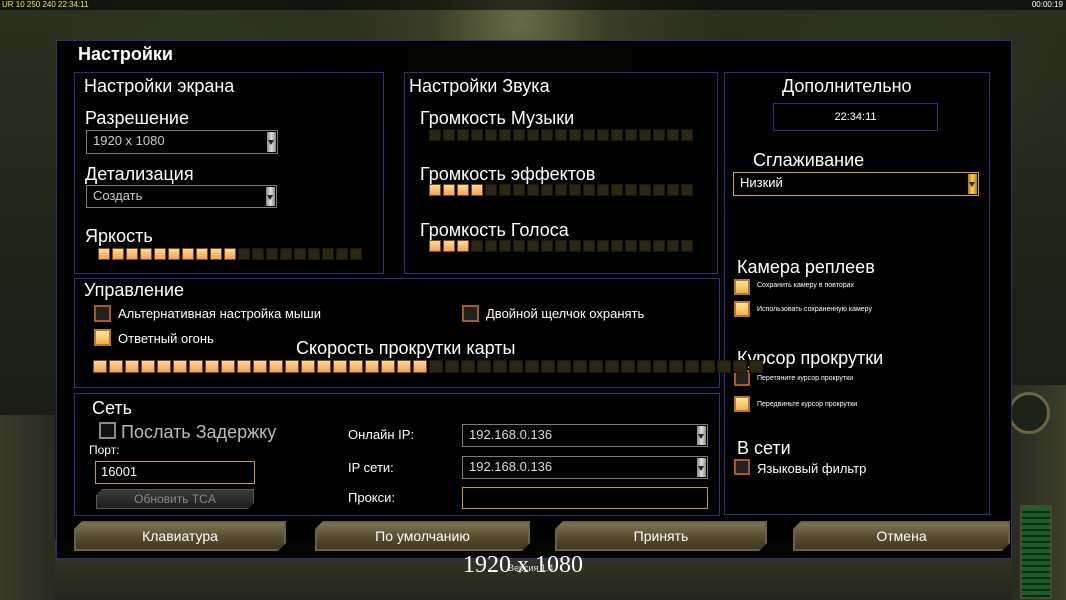  I want to click on keyboard-button: Клавиатура, so click(180, 536).